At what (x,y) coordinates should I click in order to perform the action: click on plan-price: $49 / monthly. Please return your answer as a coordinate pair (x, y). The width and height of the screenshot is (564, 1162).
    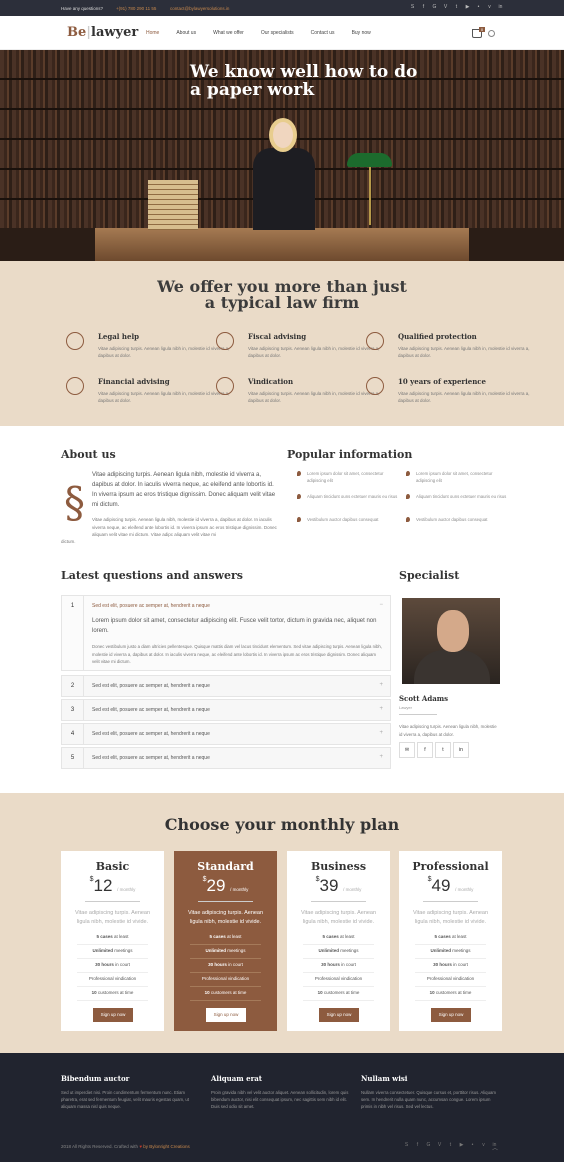
    Looking at the image, I should click on (450, 885).